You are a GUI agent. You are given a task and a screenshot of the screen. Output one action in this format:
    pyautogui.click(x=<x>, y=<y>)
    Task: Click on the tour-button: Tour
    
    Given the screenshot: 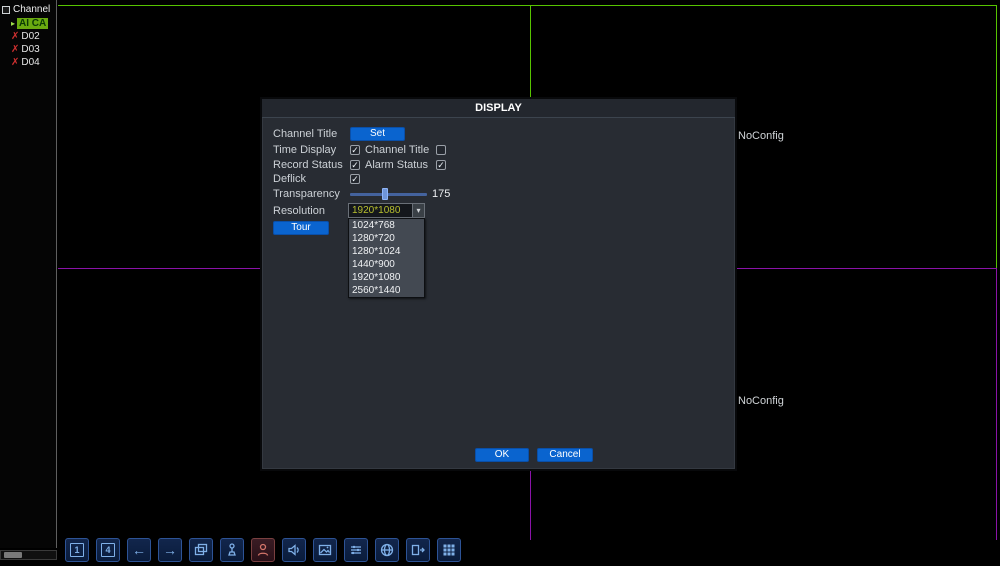 What is the action you would take?
    pyautogui.click(x=301, y=228)
    